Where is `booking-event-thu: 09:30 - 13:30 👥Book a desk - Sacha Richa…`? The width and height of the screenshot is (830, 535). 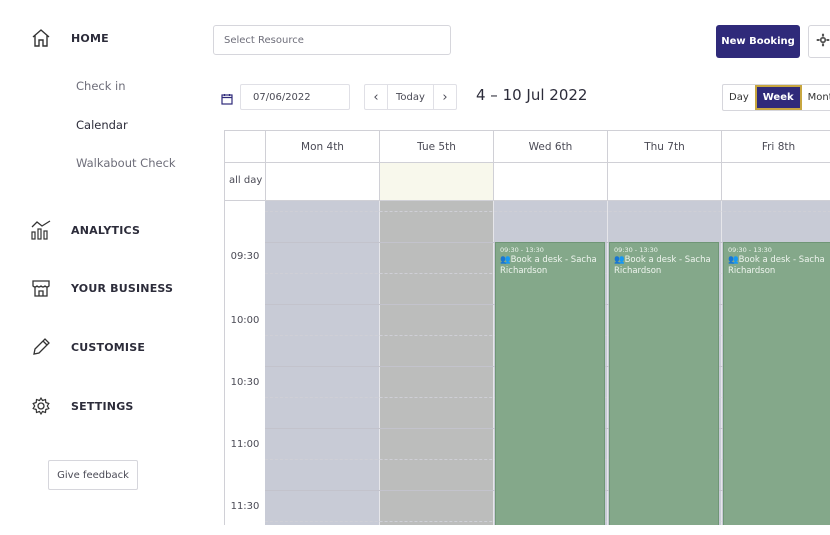
booking-event-thu: 09:30 - 13:30 👥Book a desk - Sacha Richa… is located at coordinates (664, 383).